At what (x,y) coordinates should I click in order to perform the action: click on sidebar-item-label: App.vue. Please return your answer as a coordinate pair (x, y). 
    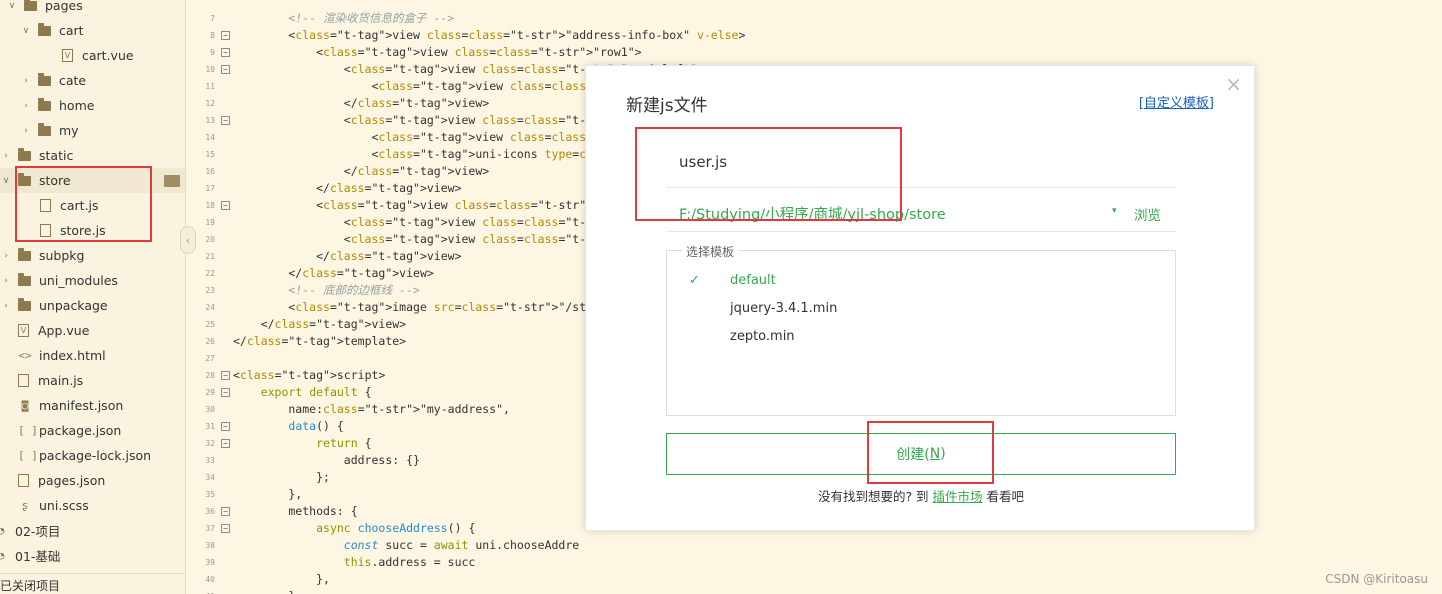
    Looking at the image, I should click on (64, 330).